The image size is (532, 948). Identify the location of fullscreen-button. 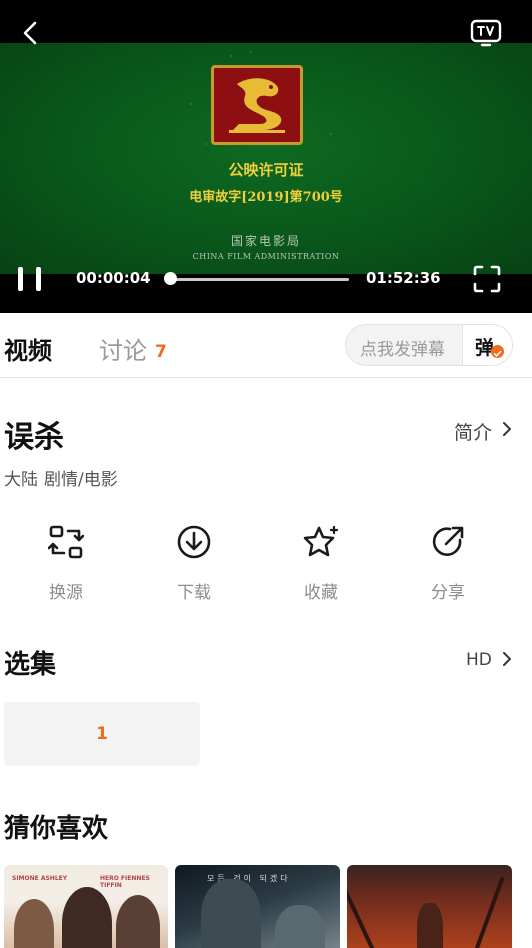
(487, 279).